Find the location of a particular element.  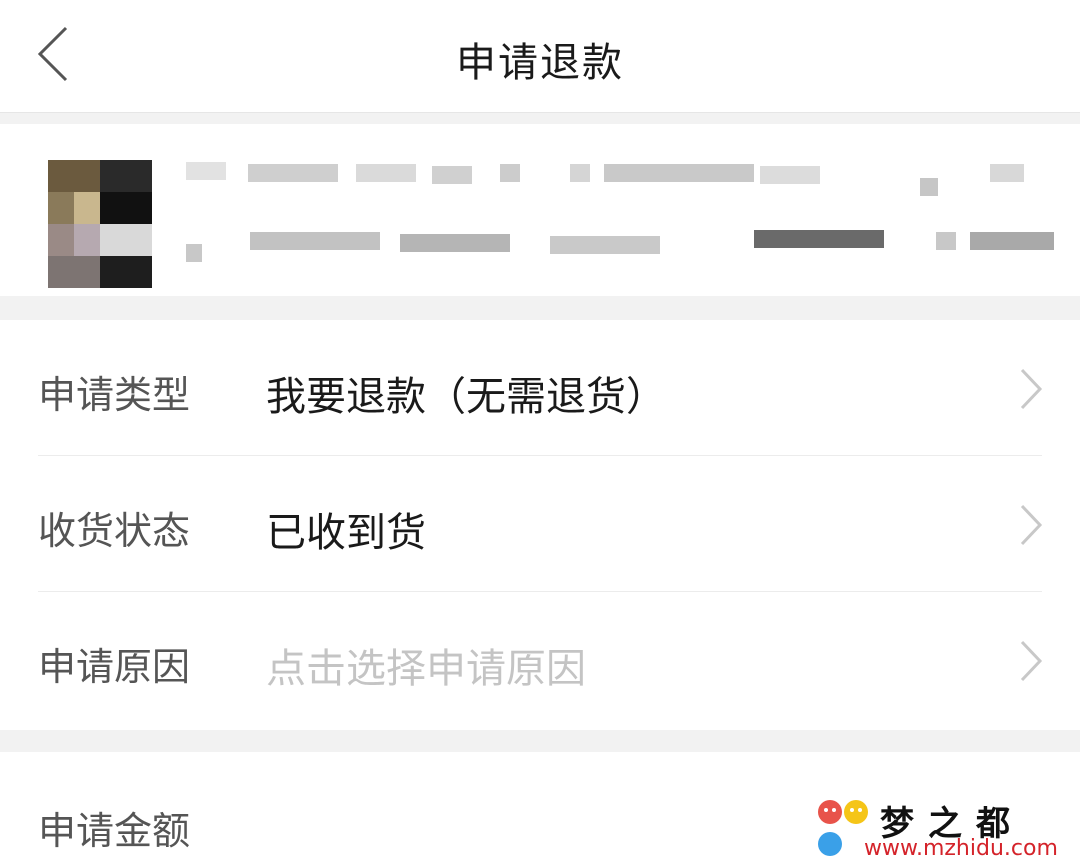

apply-type-label: 申请类型 is located at coordinates (114, 395).